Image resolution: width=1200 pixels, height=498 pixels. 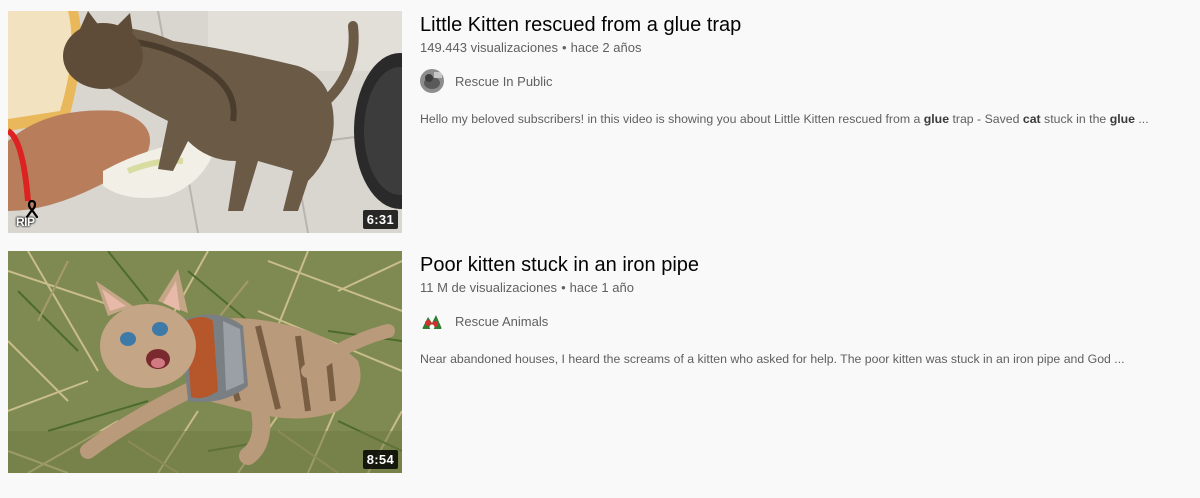 What do you see at coordinates (380, 219) in the screenshot?
I see `video-duration: 6:31` at bounding box center [380, 219].